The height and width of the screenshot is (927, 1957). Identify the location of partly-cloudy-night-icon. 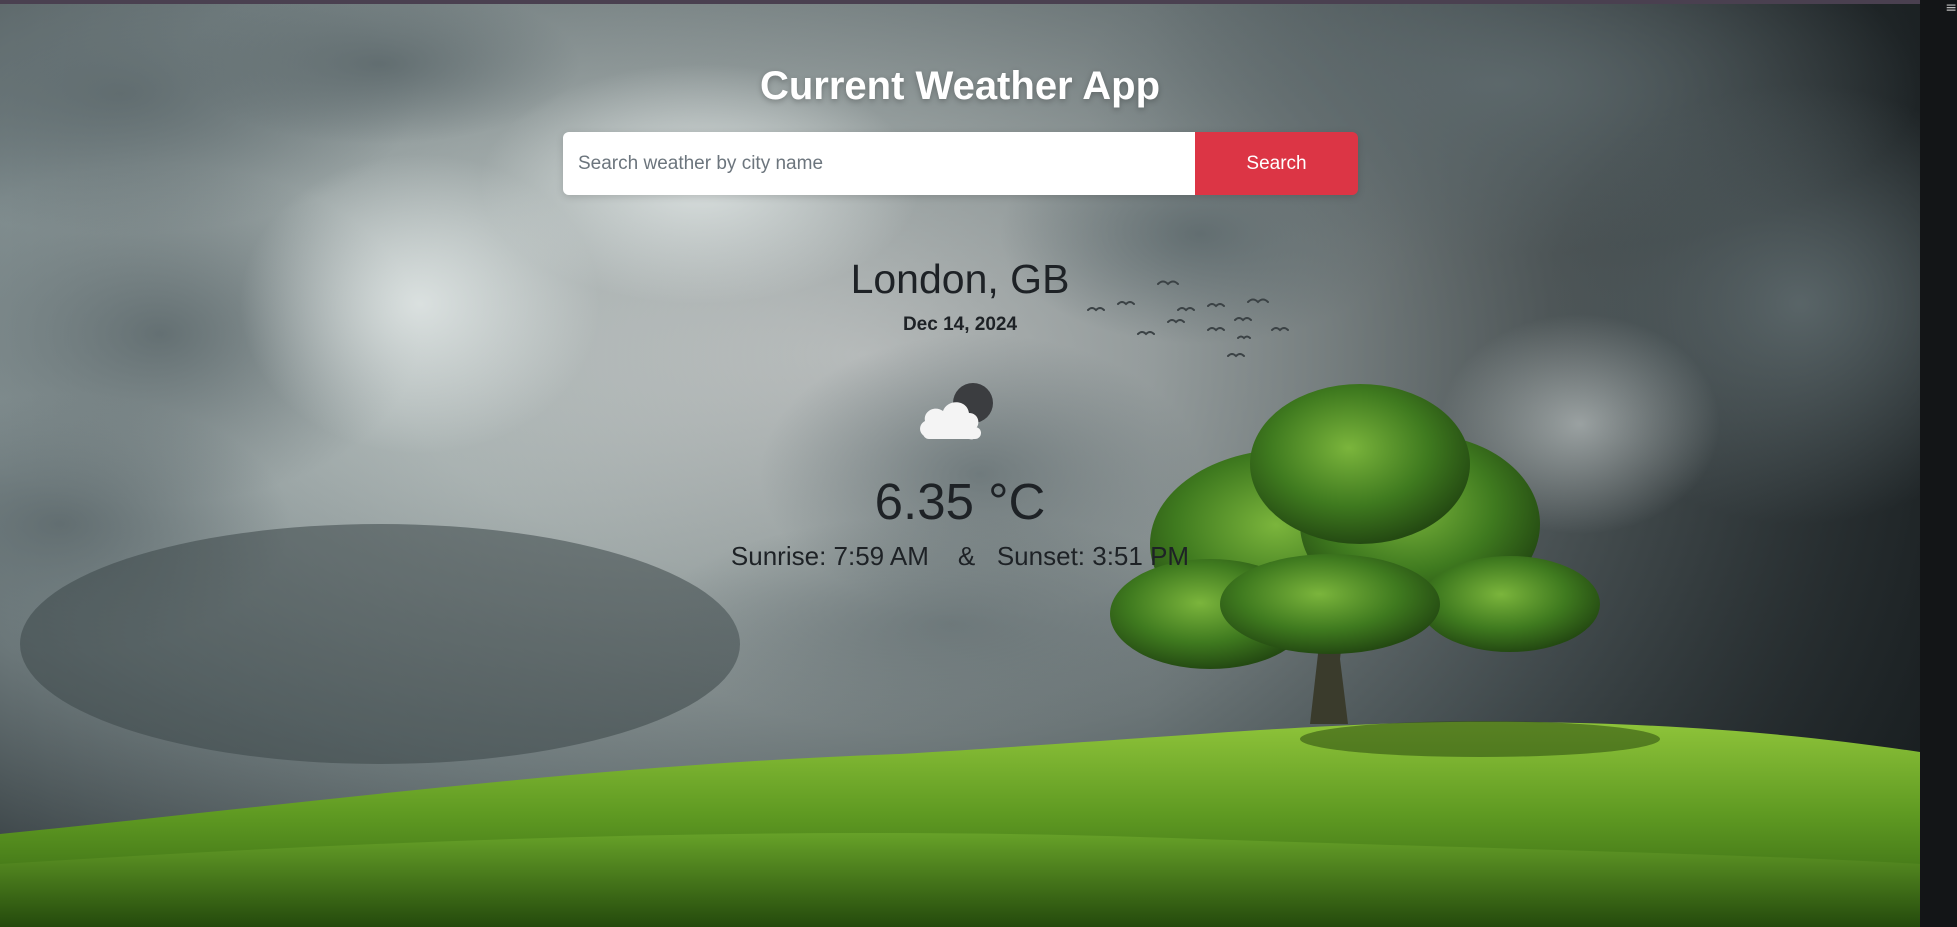
(956, 411).